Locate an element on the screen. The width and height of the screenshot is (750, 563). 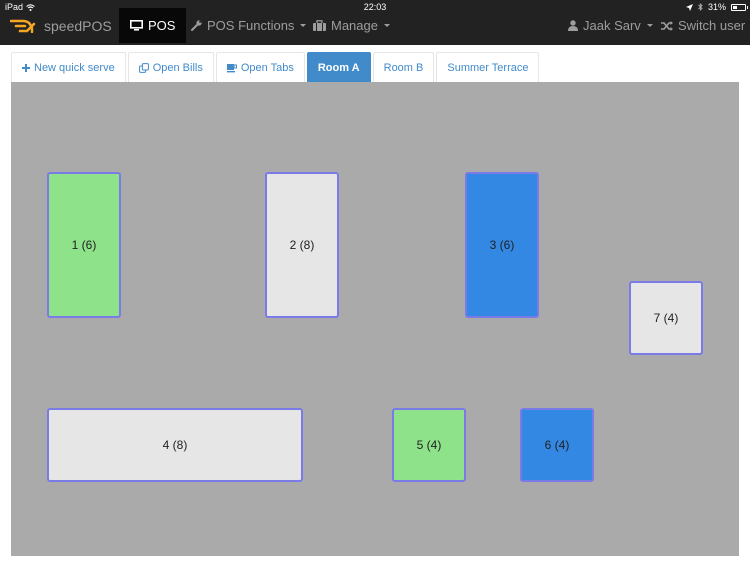
tab-label: Room B is located at coordinates (403, 67).